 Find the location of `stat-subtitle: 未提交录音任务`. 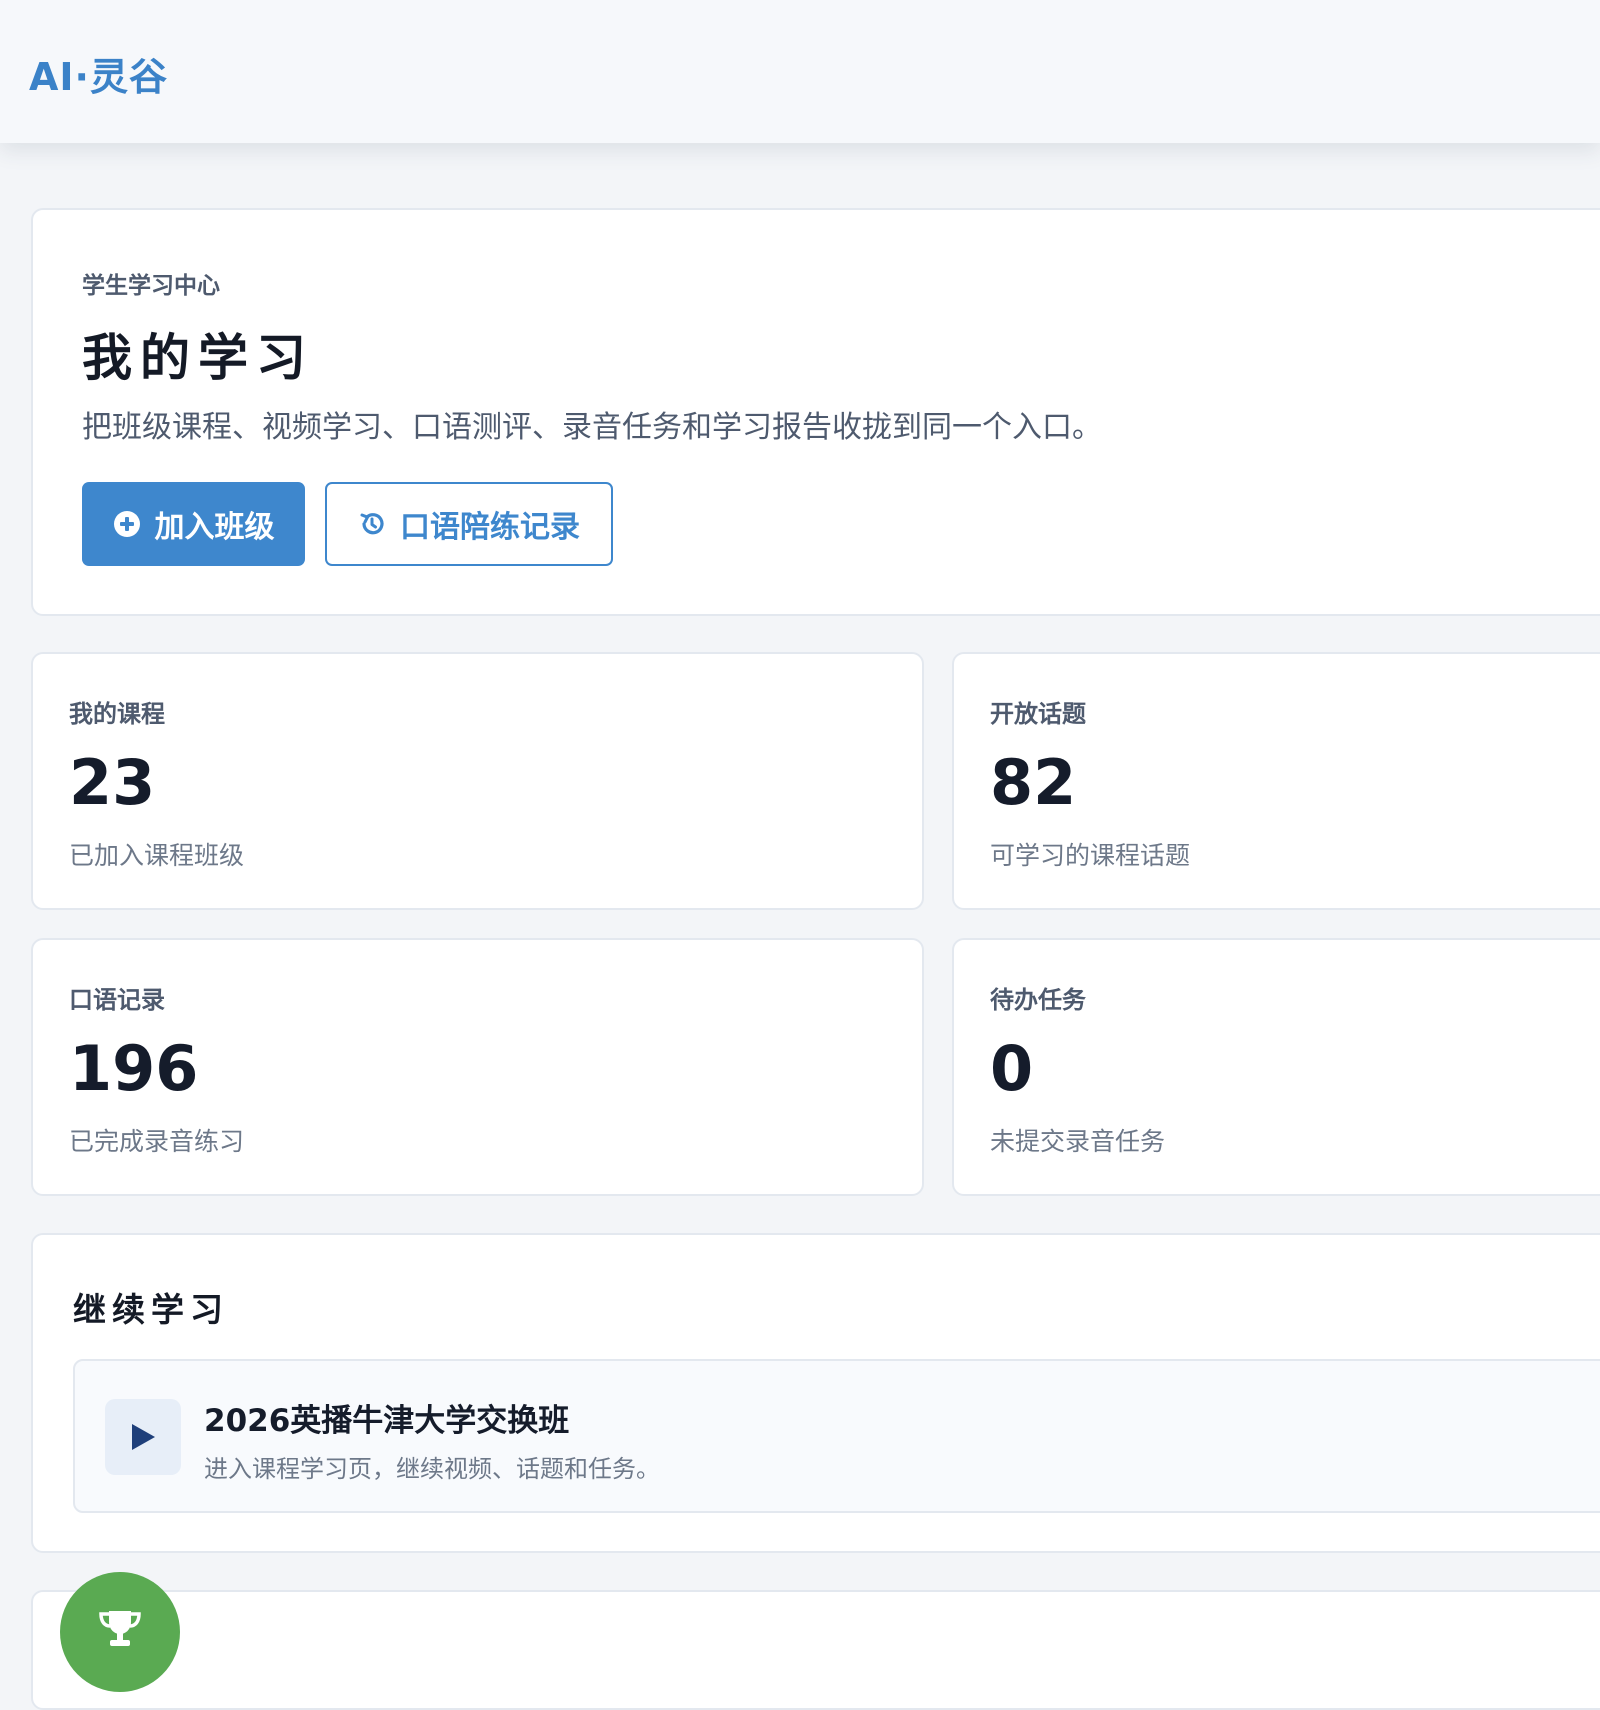

stat-subtitle: 未提交录音任务 is located at coordinates (1078, 1141).